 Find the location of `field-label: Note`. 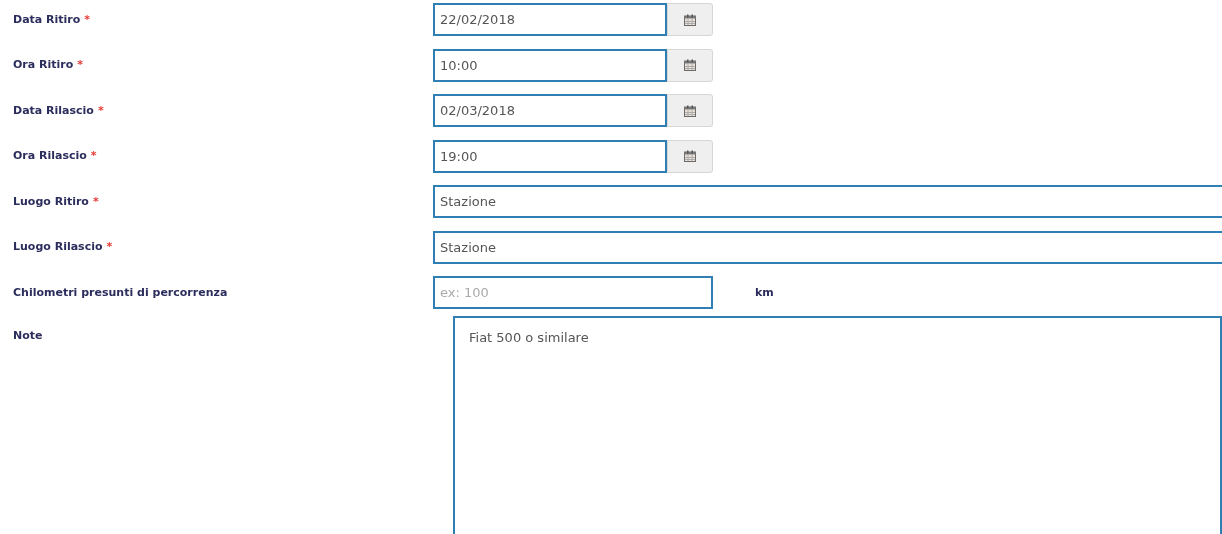

field-label: Note is located at coordinates (28, 335).